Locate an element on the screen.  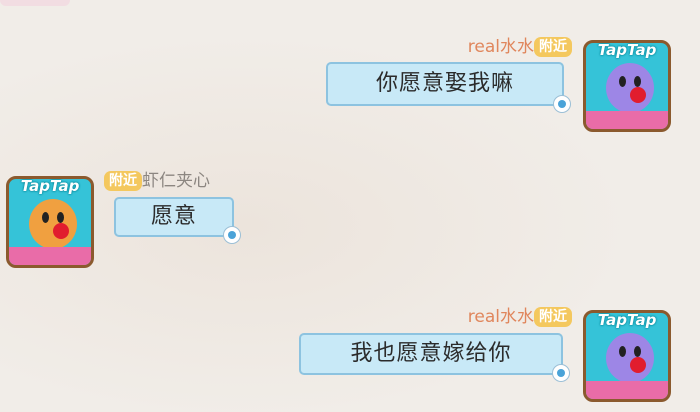
message-bubble: 你愿意娶我嘛 is located at coordinates (448, 87).